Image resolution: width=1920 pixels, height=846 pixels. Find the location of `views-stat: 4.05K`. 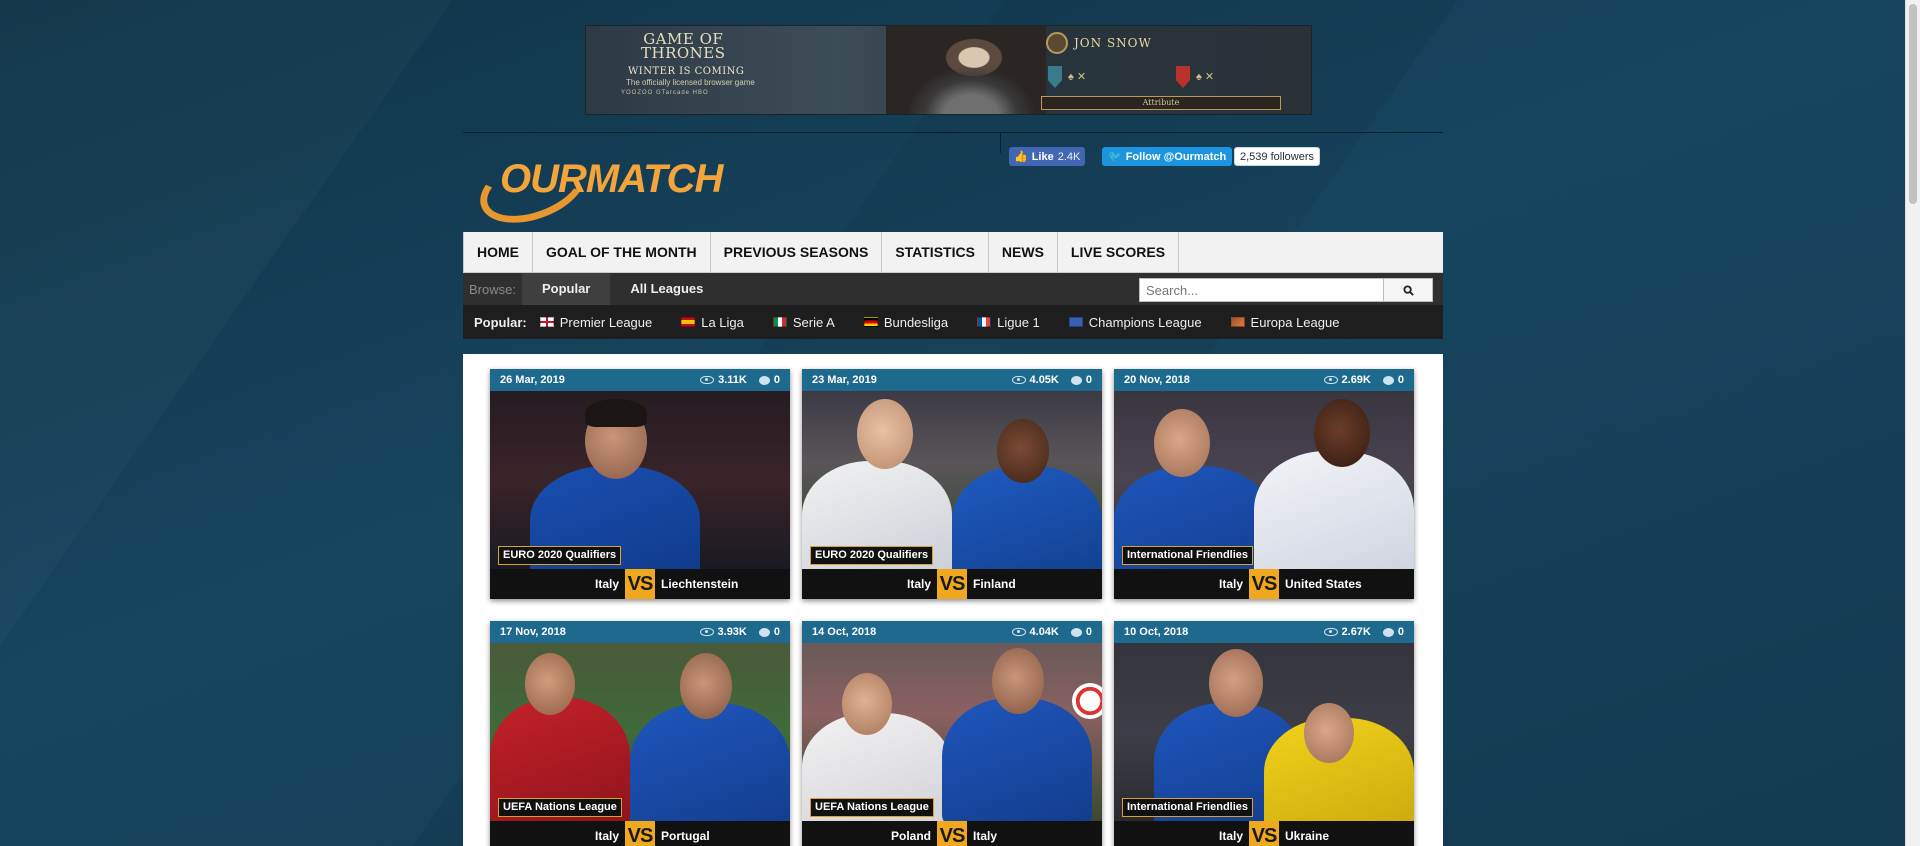

views-stat: 4.05K is located at coordinates (1035, 380).